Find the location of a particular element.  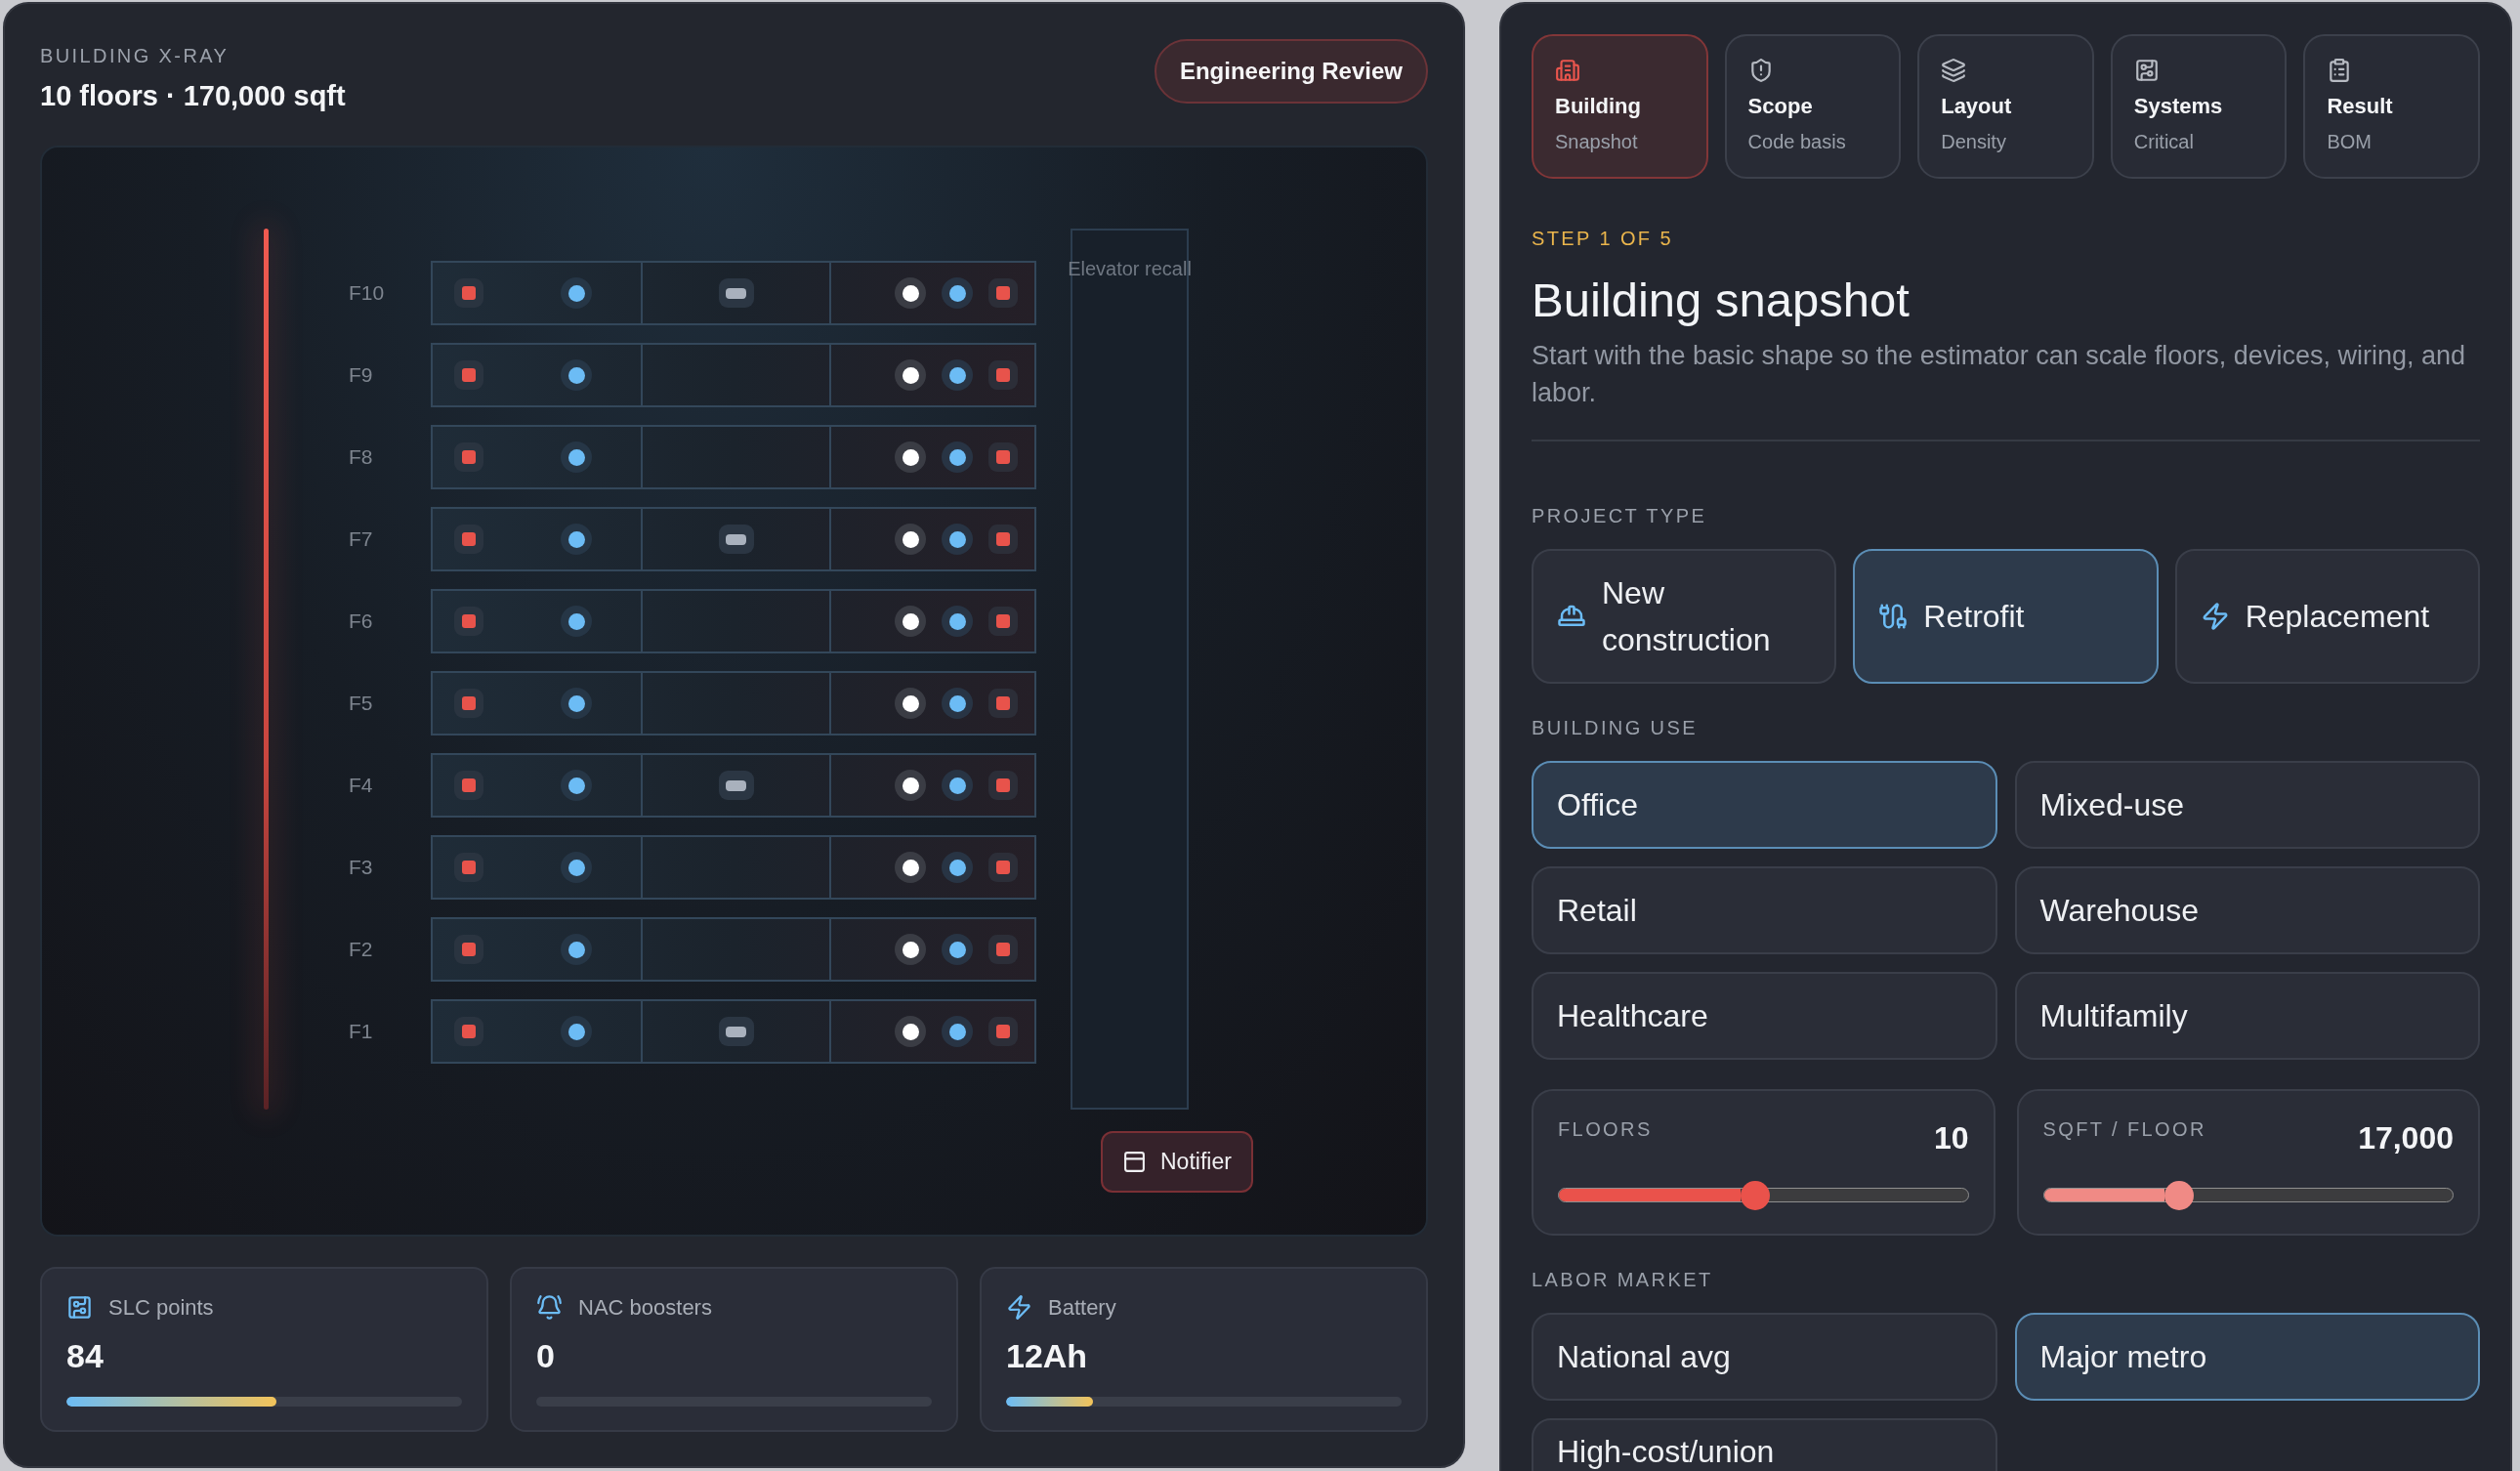

floor-label: F9 is located at coordinates (361, 375).